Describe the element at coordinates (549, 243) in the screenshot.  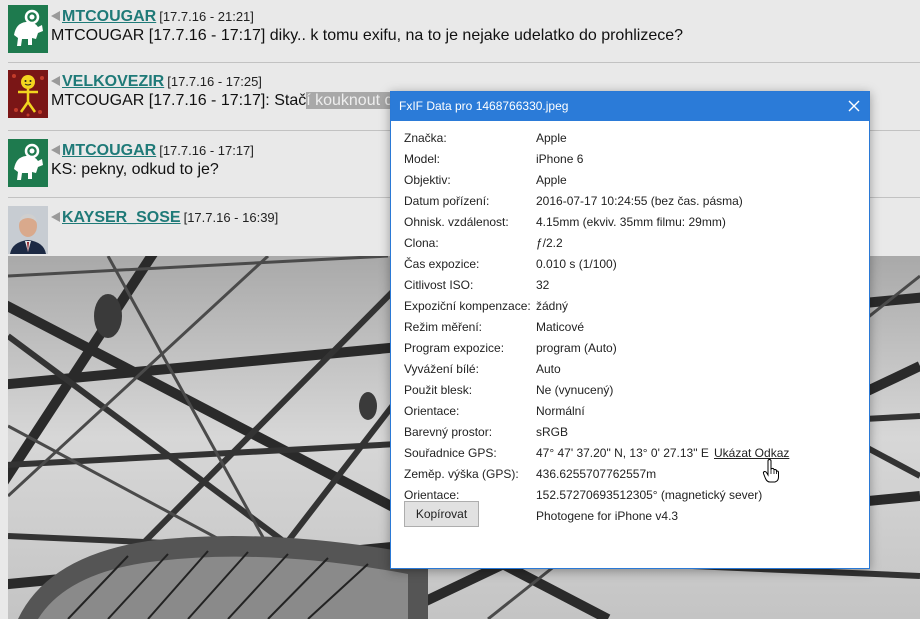
I see `exif-value: ƒ/2.2` at that location.